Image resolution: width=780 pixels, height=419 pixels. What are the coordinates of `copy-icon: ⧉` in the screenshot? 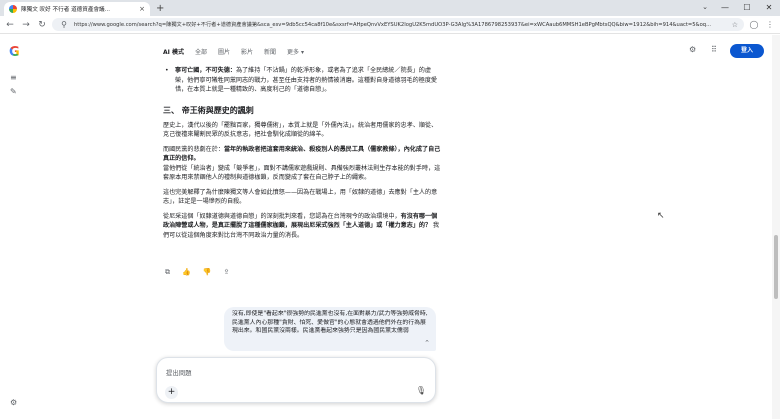 It's located at (167, 272).